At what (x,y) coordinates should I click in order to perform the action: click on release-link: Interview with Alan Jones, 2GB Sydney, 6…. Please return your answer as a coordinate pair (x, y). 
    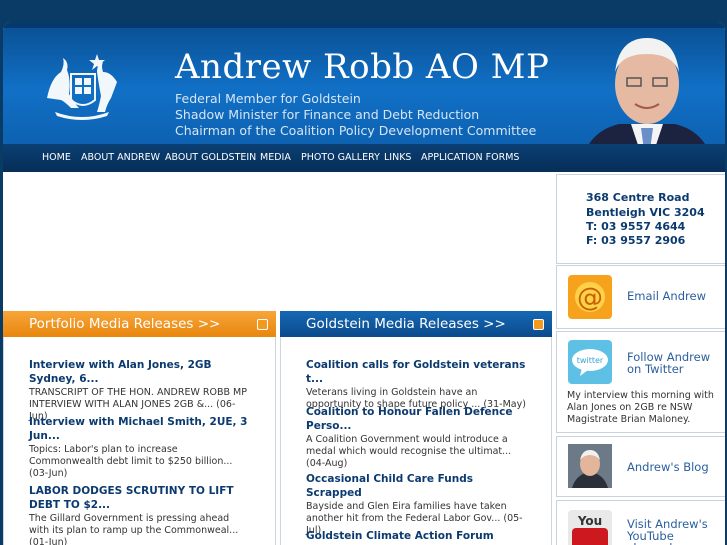
    Looking at the image, I should click on (139, 372).